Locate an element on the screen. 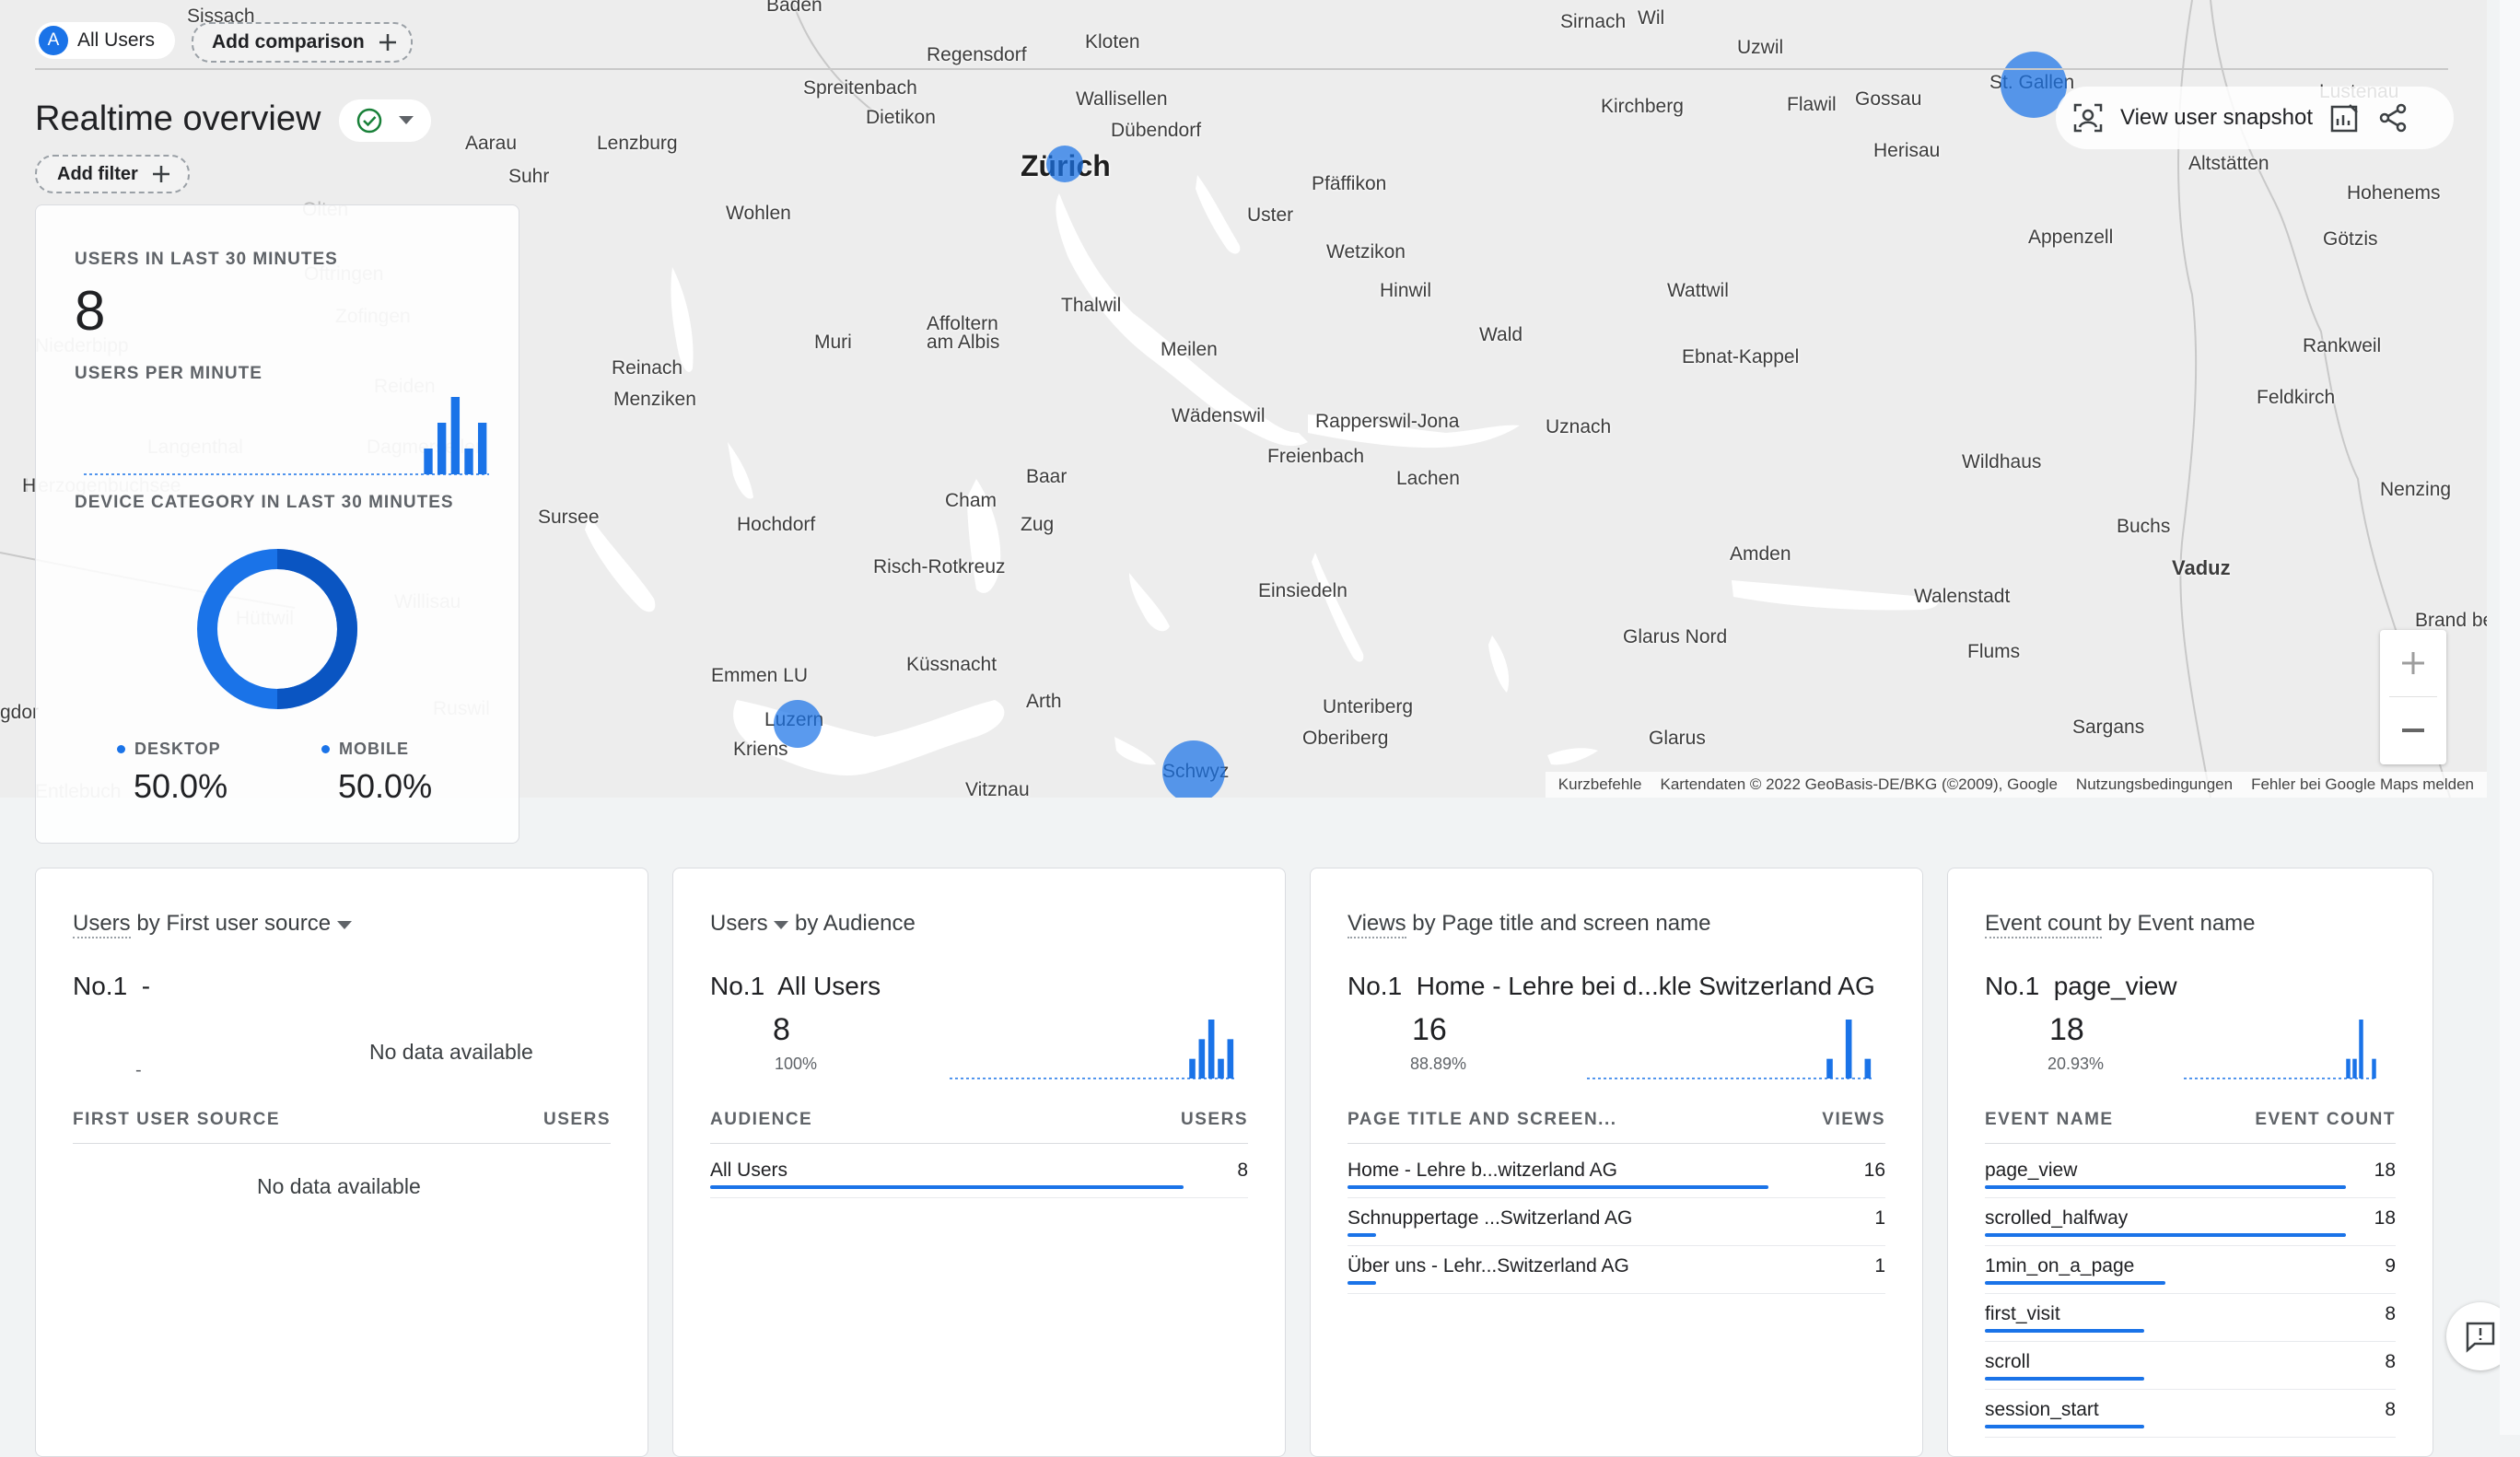 The height and width of the screenshot is (1457, 2520). snapshot-toolbar: View user snapshot is located at coordinates (2255, 118).